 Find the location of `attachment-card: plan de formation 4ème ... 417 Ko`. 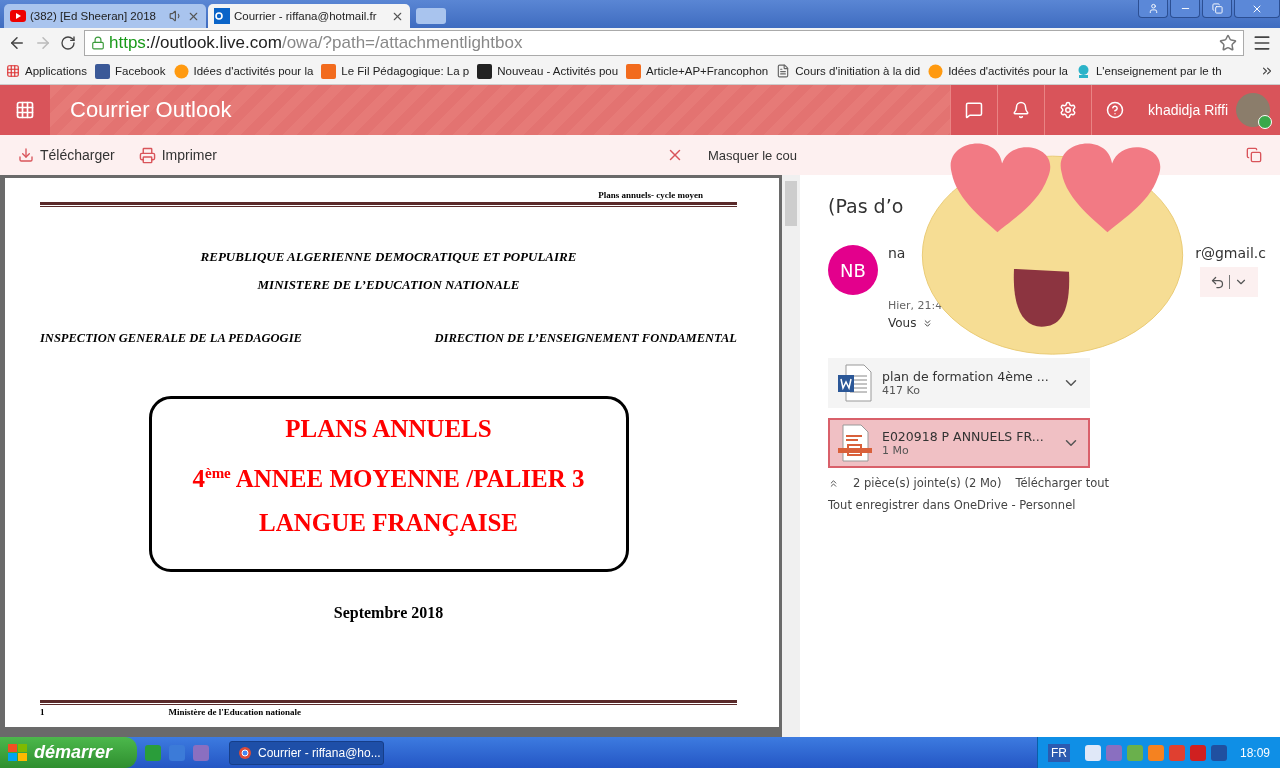

attachment-card: plan de formation 4ème ... 417 Ko is located at coordinates (959, 383).